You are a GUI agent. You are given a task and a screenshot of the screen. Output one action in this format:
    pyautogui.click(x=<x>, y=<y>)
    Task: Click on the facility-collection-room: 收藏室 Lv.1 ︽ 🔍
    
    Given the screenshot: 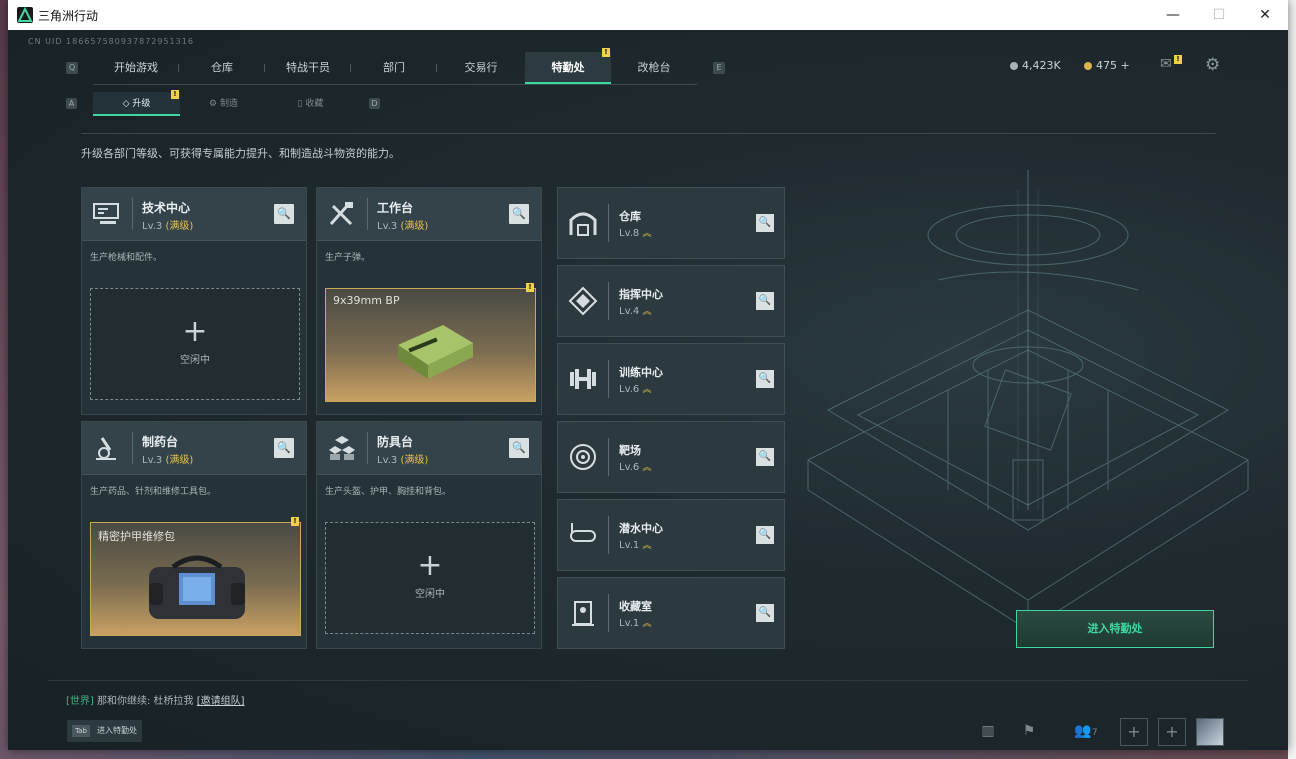 What is the action you would take?
    pyautogui.click(x=671, y=613)
    